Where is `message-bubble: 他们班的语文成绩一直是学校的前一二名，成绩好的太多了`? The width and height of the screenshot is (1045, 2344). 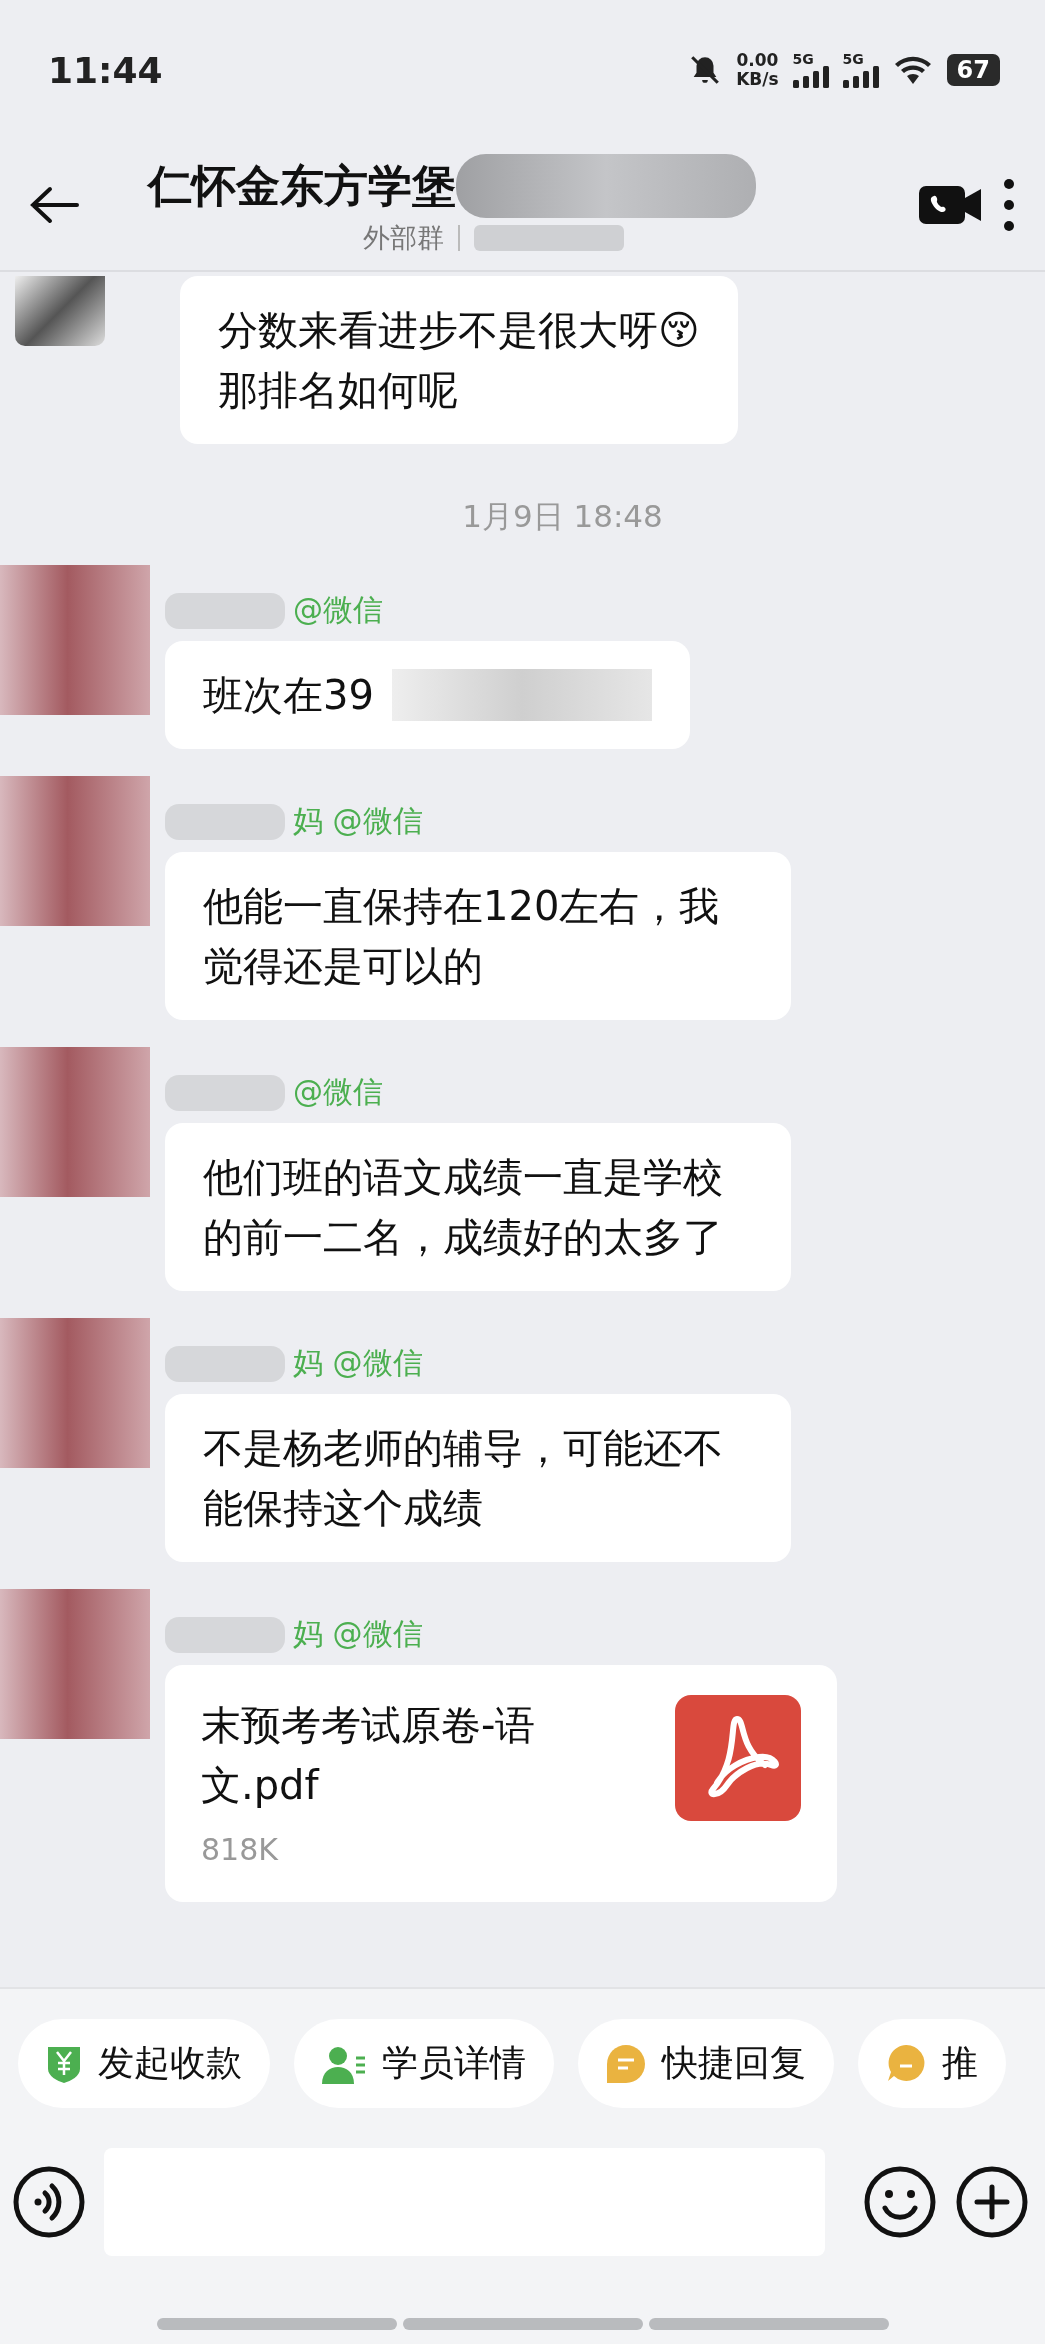 message-bubble: 他们班的语文成绩一直是学校的前一二名，成绩好的太多了 is located at coordinates (478, 1207).